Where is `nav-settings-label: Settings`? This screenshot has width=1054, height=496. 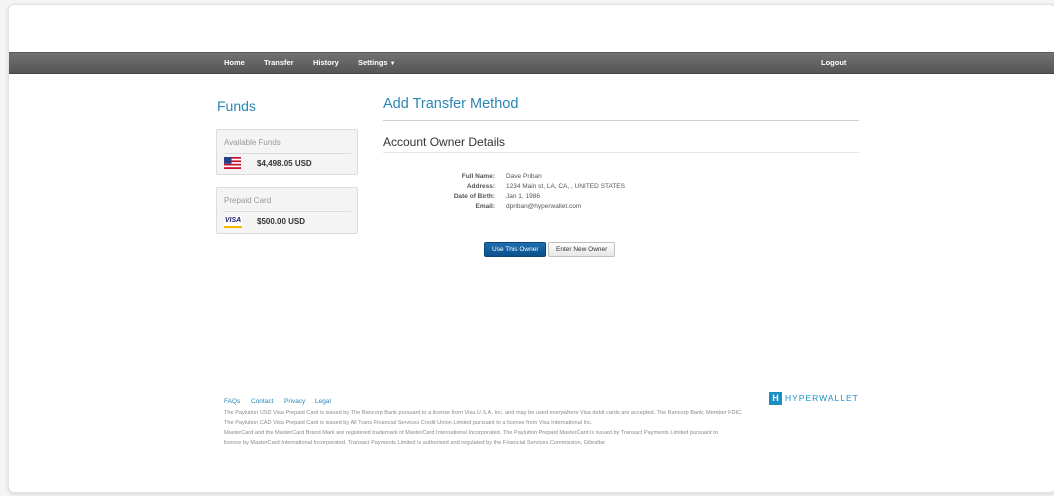
nav-settings-label: Settings is located at coordinates (373, 62).